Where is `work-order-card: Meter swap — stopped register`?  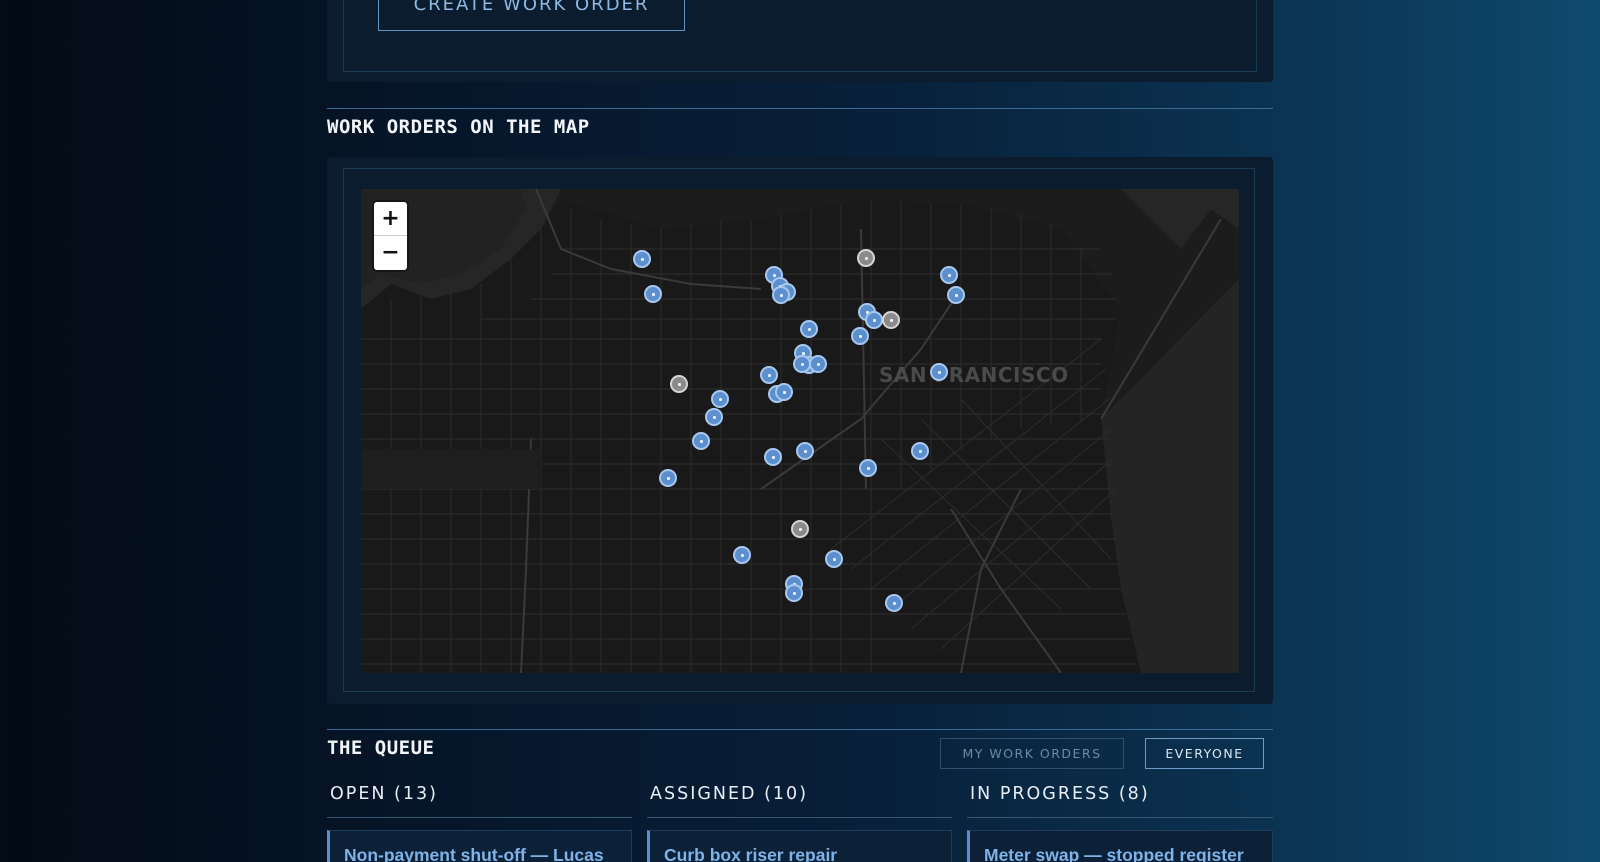 work-order-card: Meter swap — stopped register is located at coordinates (1120, 846).